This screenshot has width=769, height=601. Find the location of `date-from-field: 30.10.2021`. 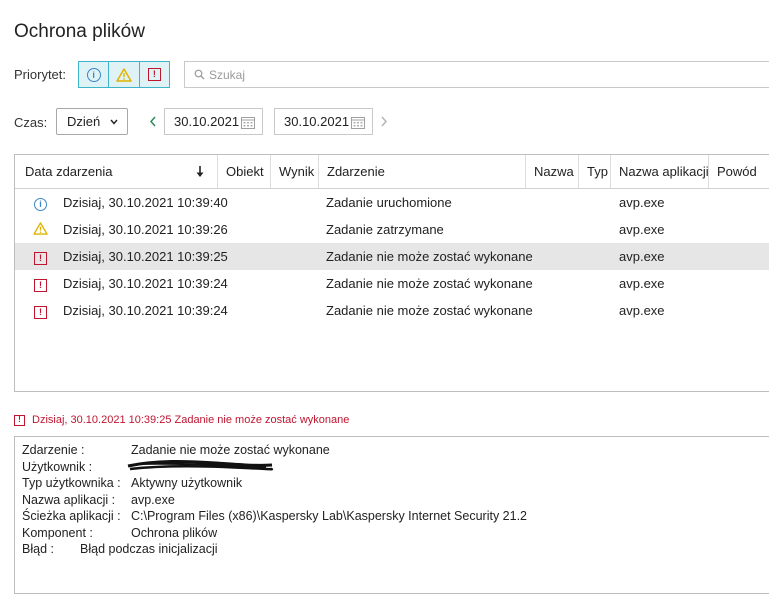

date-from-field: 30.10.2021 is located at coordinates (213, 121).